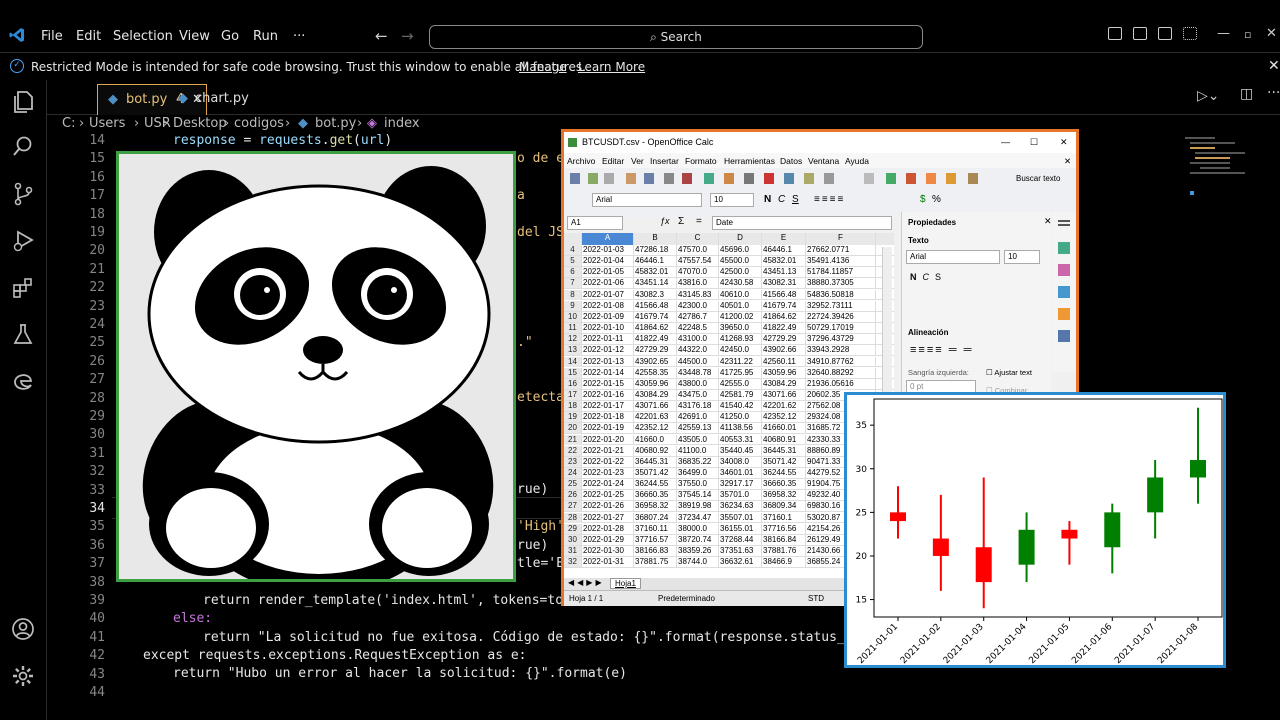  Describe the element at coordinates (740, 283) in the screenshot. I see `table-cell: 42430.58` at that location.